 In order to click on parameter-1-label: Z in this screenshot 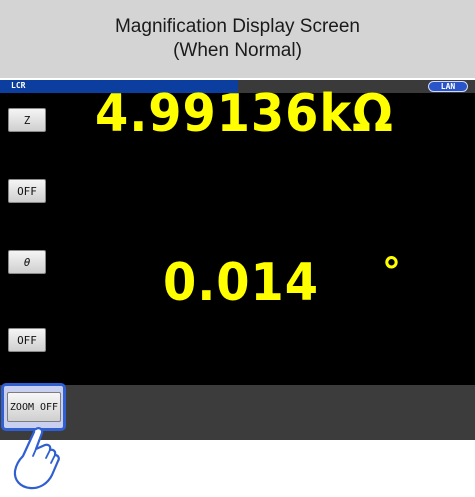, I will do `click(27, 120)`.